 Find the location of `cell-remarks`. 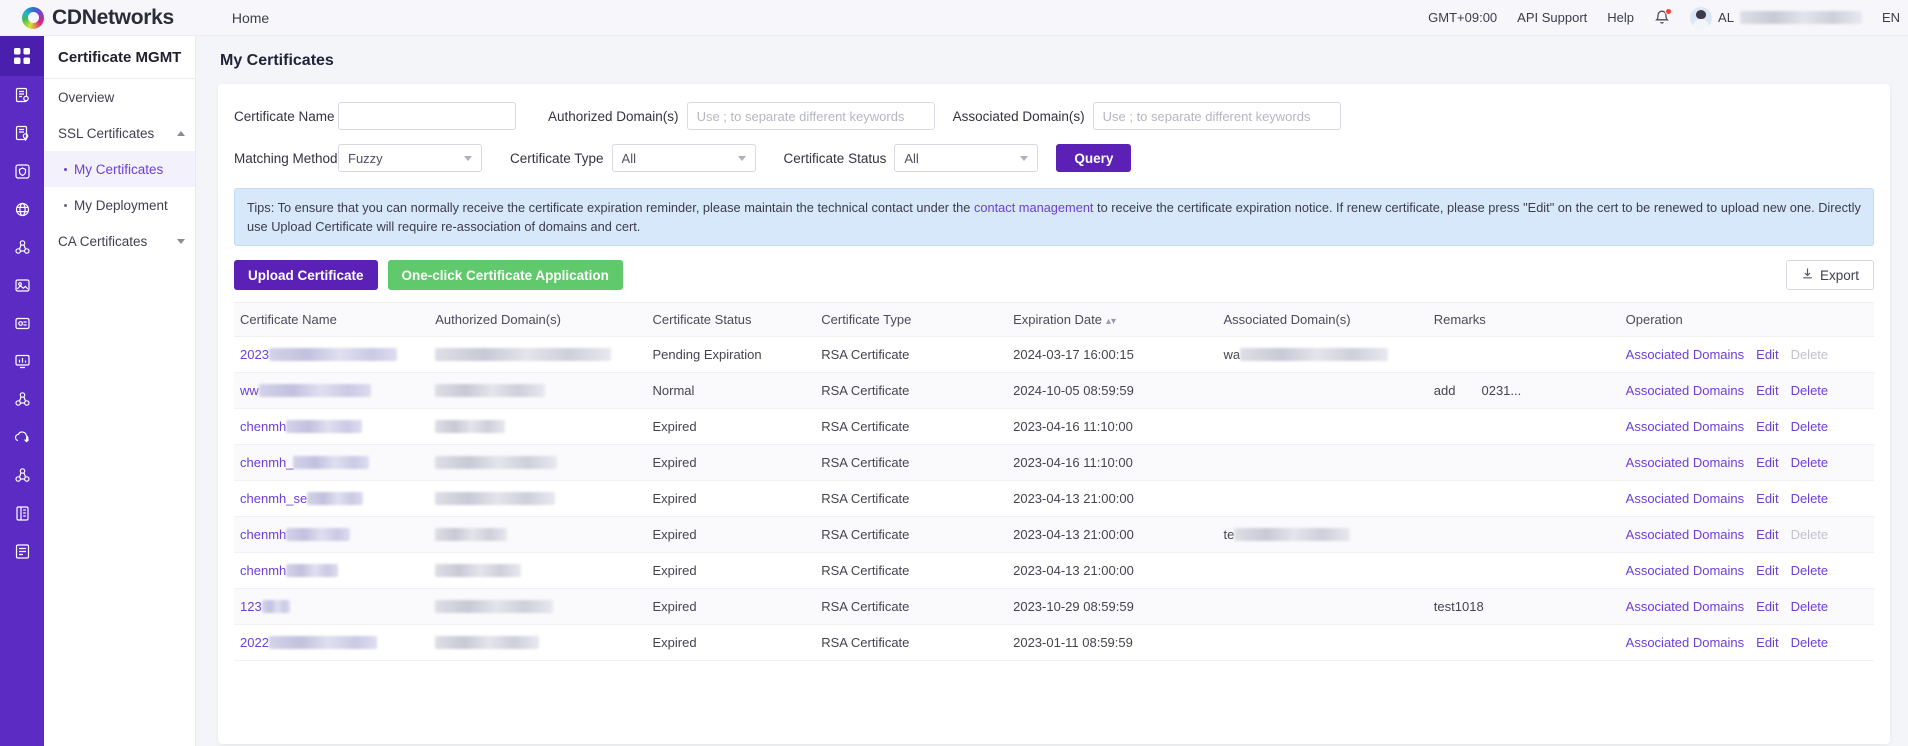

cell-remarks is located at coordinates (1523, 462).